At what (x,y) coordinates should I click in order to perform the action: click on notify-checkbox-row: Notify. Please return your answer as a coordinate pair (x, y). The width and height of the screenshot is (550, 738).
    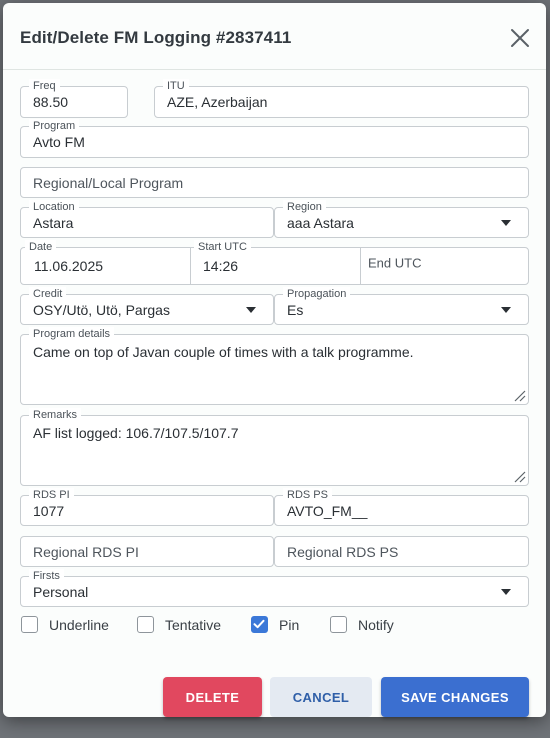
    Looking at the image, I should click on (369, 626).